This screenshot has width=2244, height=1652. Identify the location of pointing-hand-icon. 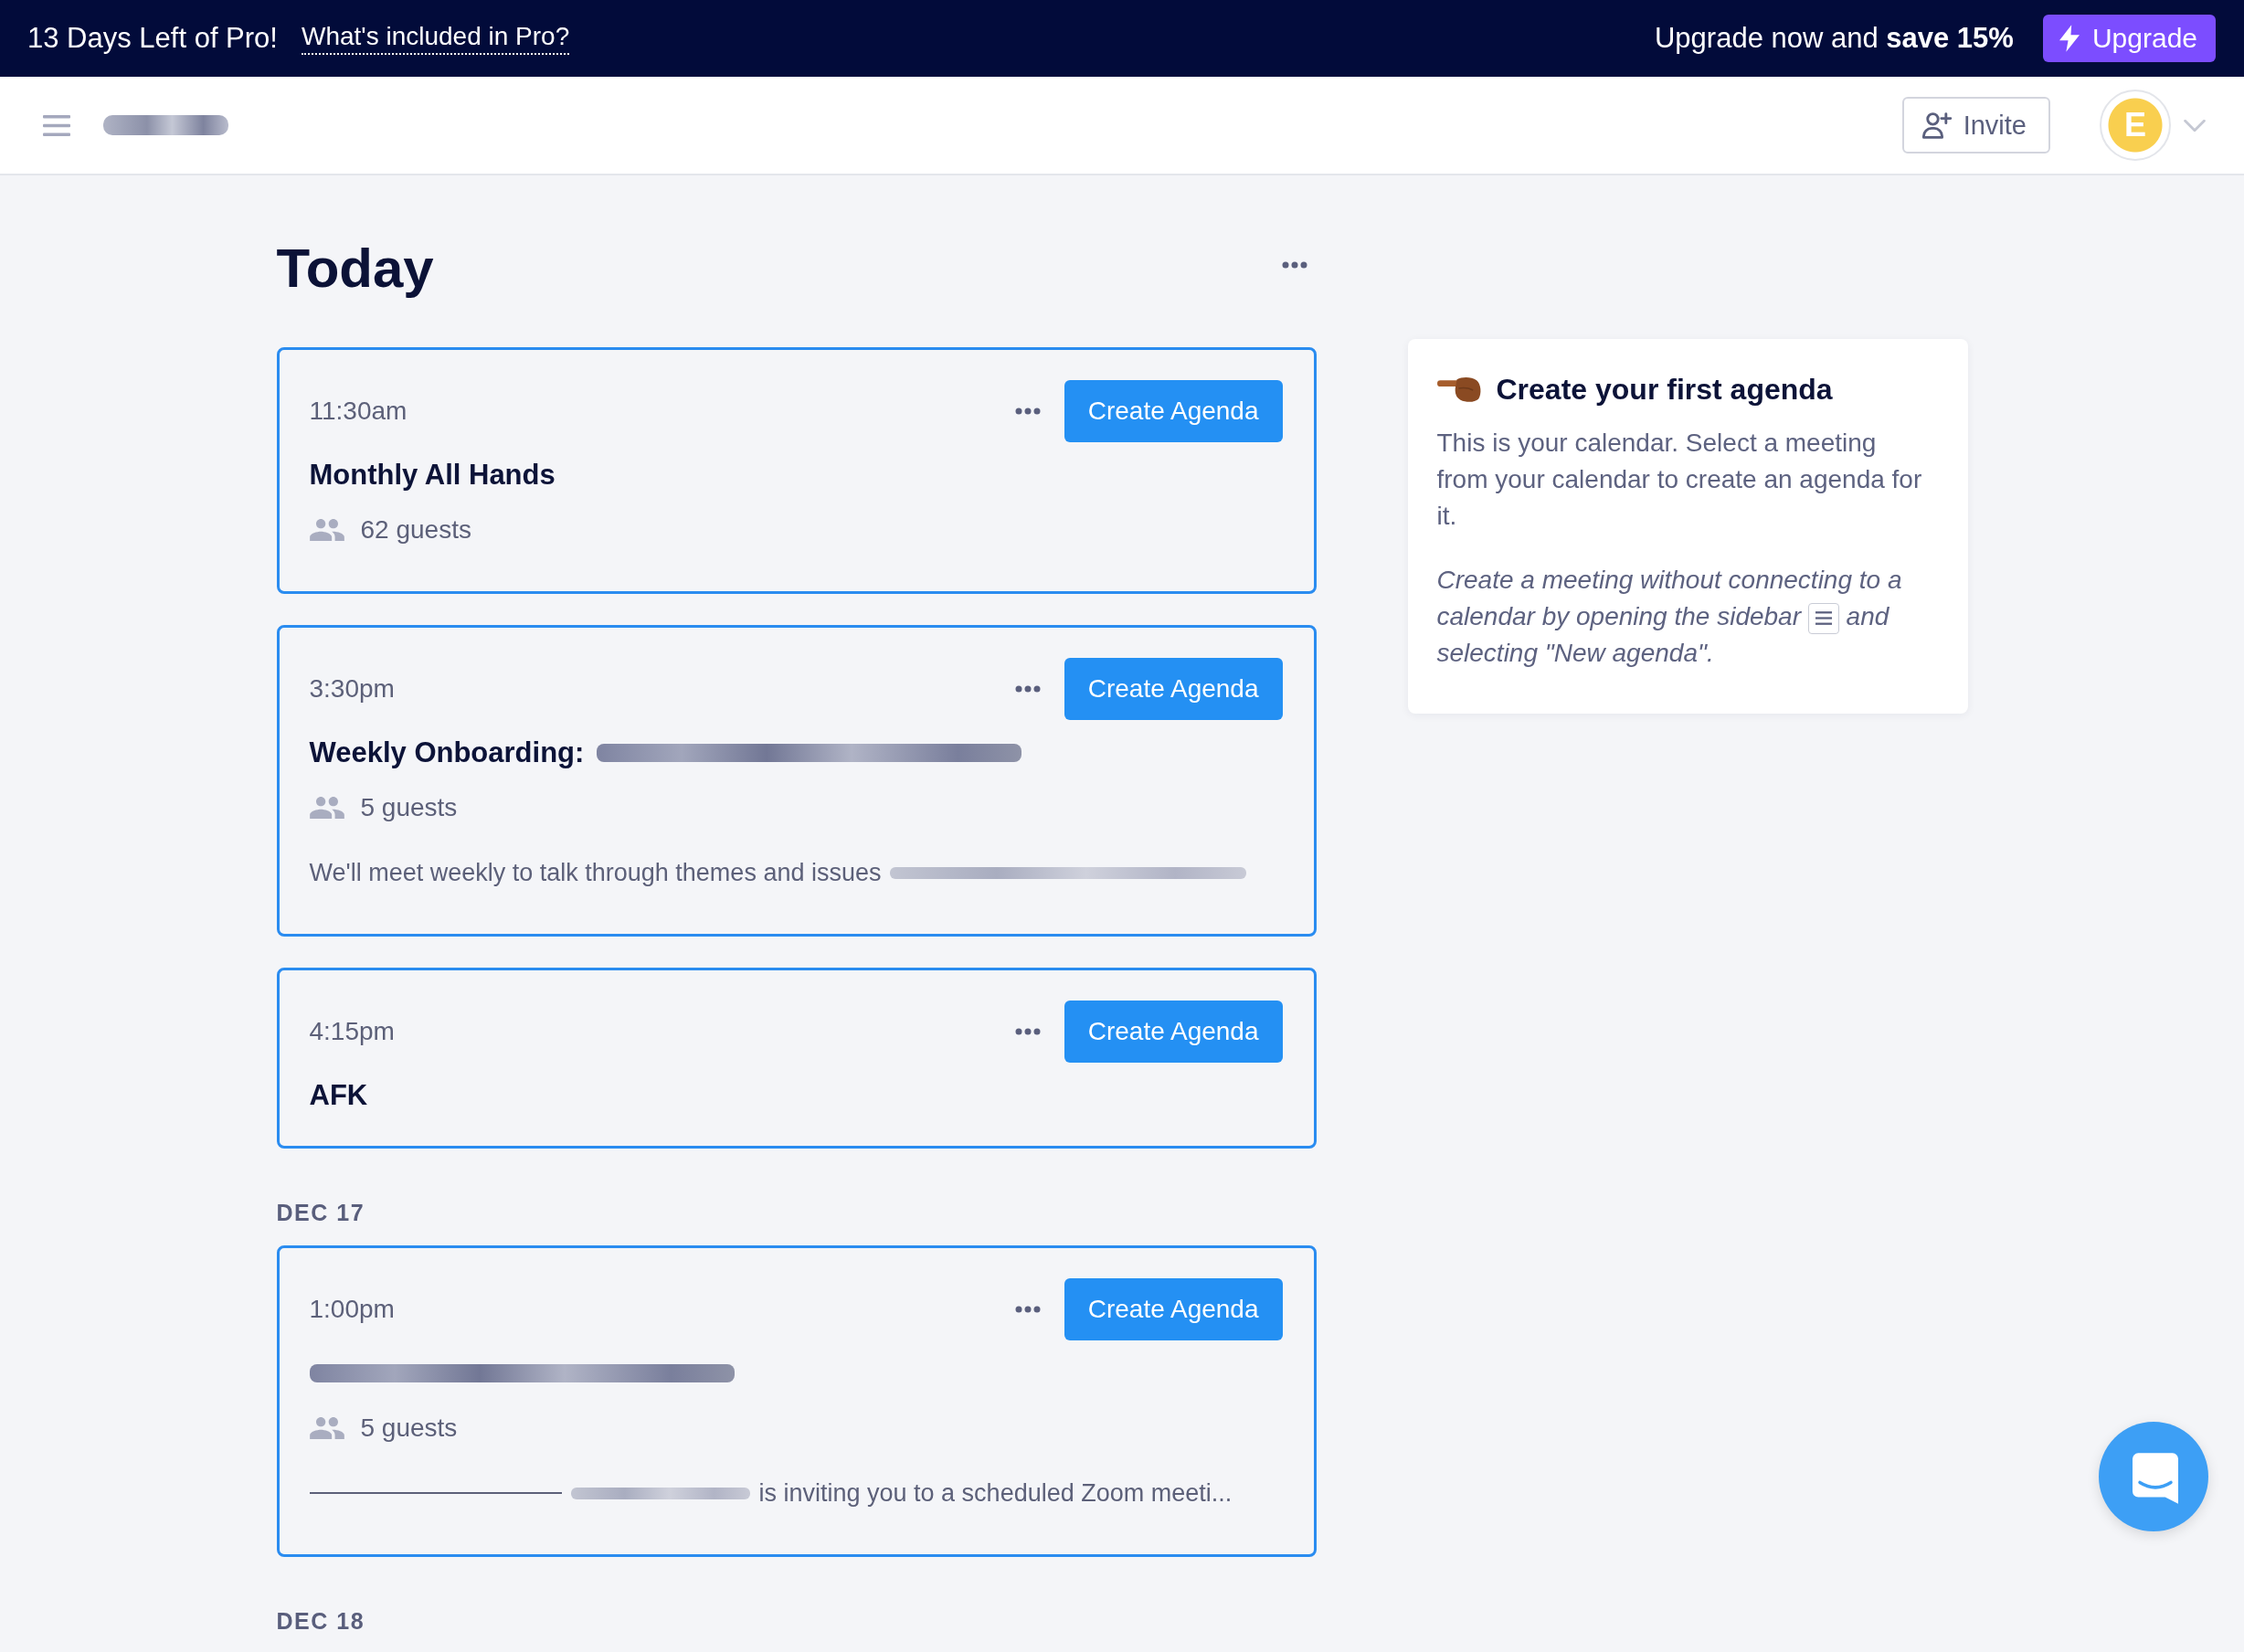
(1459, 390).